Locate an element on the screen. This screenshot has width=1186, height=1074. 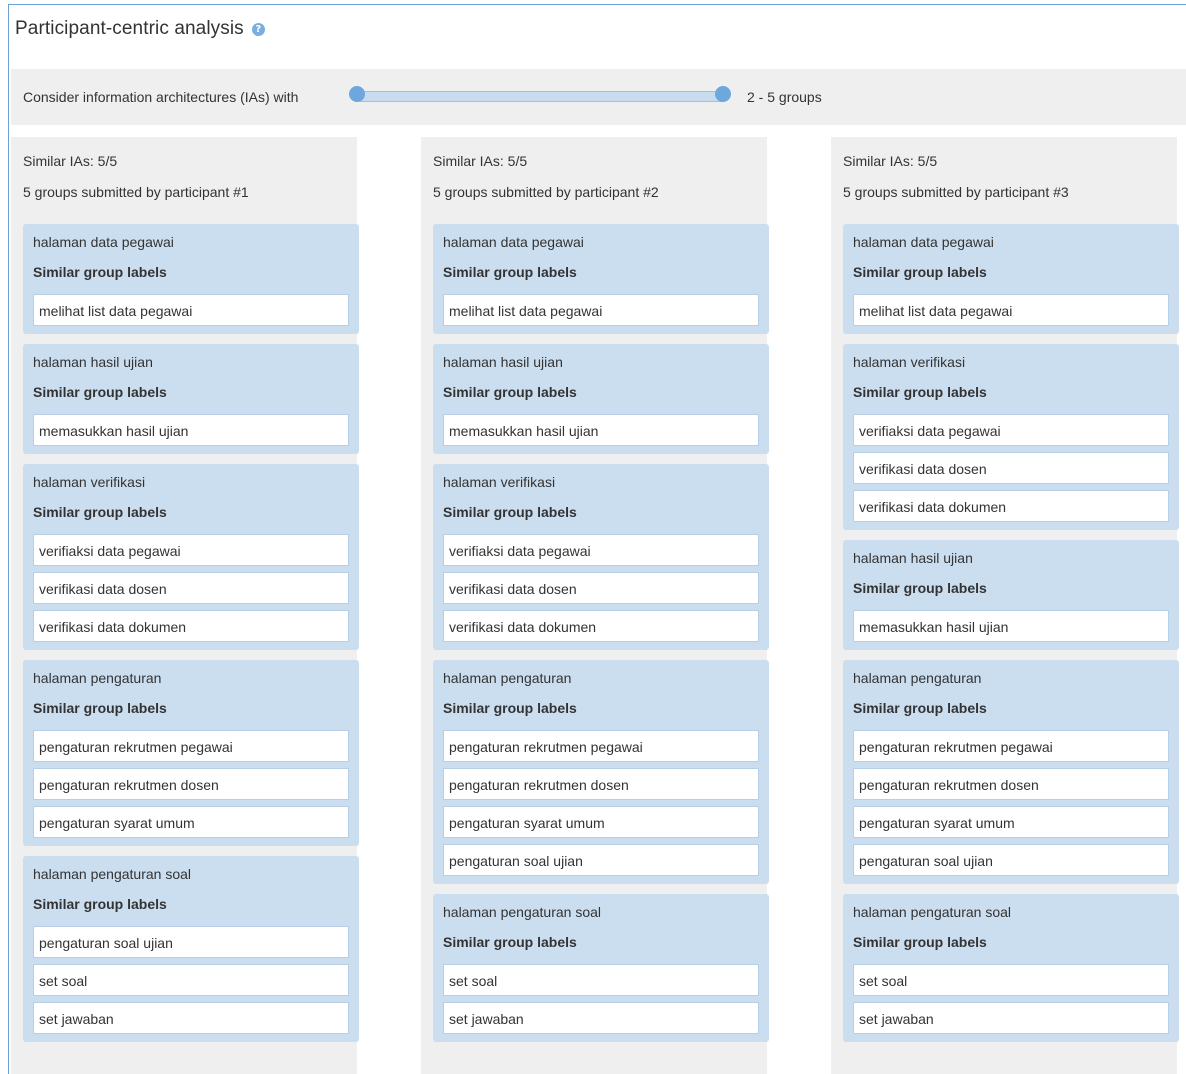
title-row: Participant-centric analysis ? is located at coordinates (140, 29).